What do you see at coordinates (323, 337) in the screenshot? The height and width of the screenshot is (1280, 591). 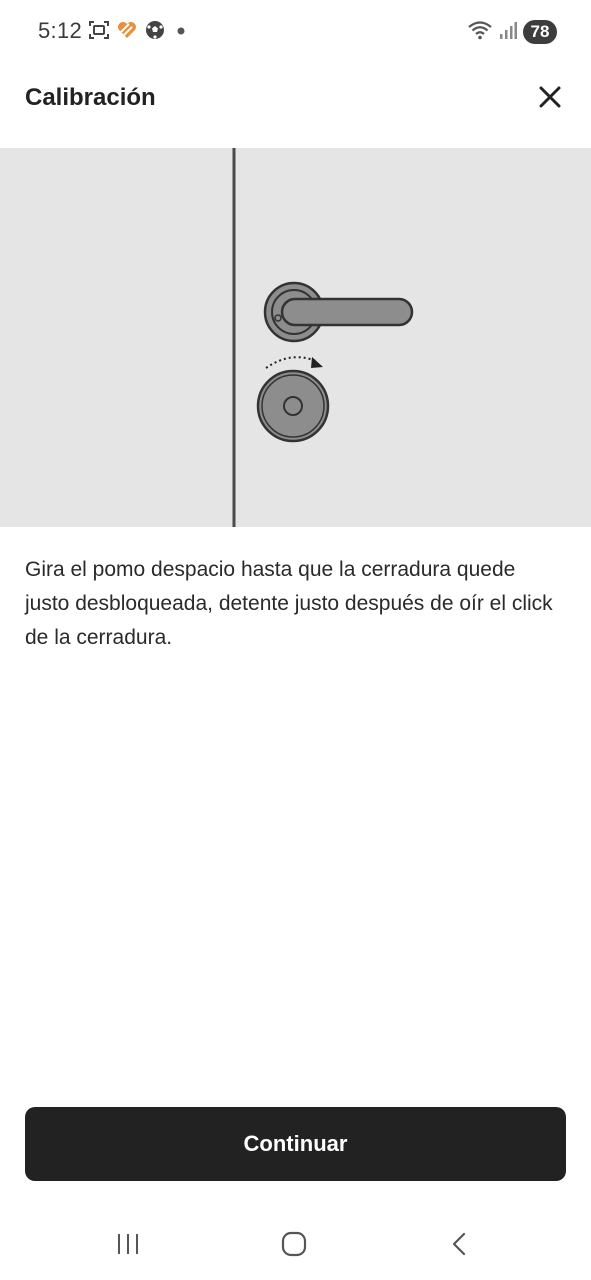 I see `door-lock-icon` at bounding box center [323, 337].